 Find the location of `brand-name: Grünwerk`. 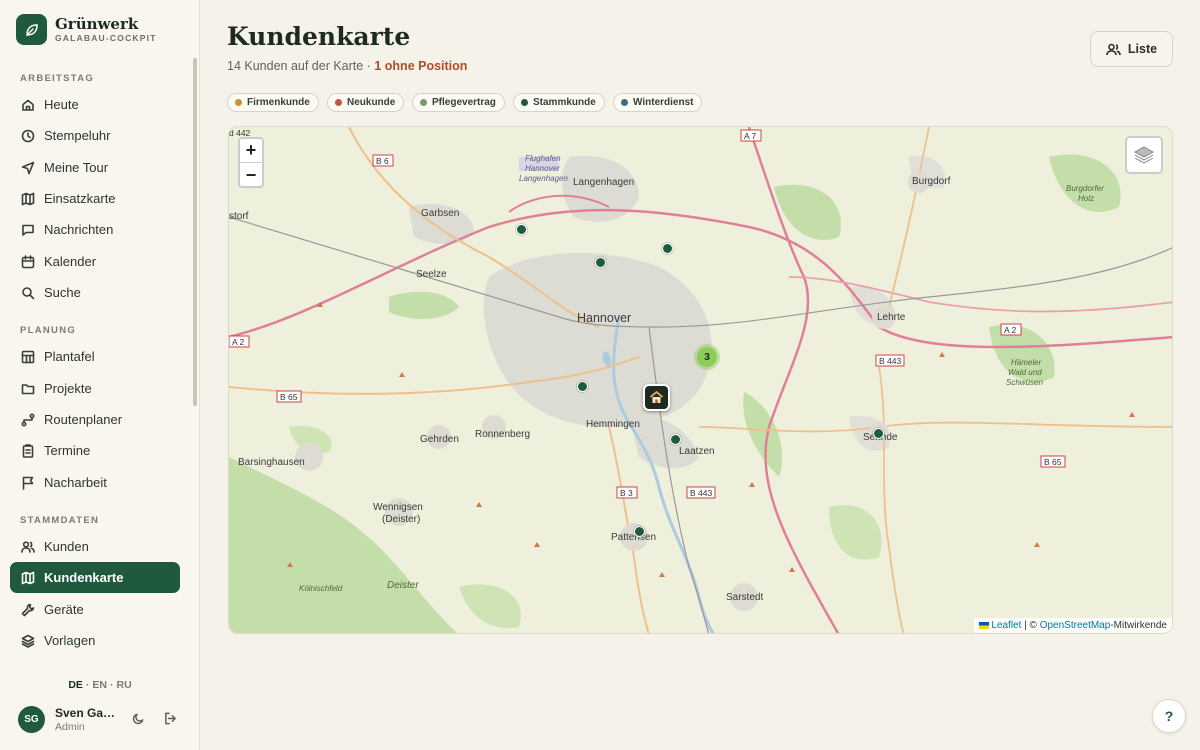

brand-name: Grünwerk is located at coordinates (97, 24).